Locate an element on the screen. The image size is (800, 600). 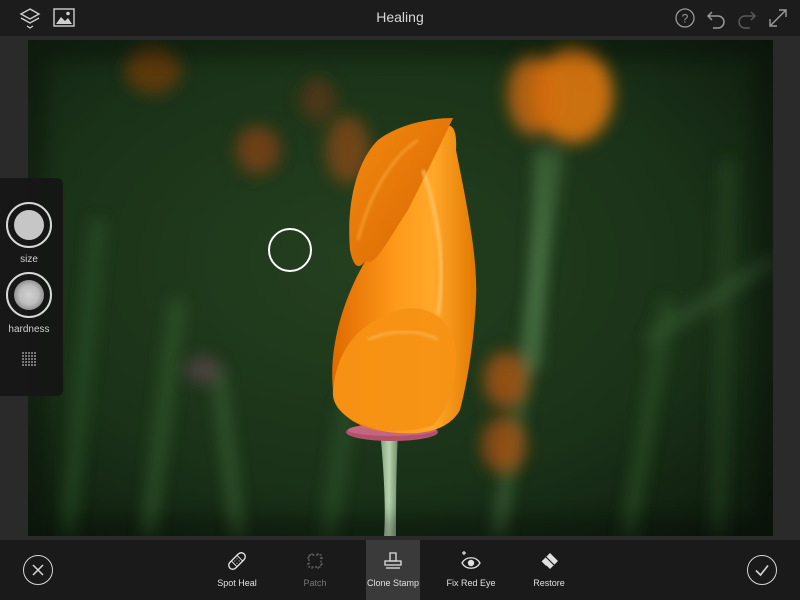
close-icon is located at coordinates (38, 570).